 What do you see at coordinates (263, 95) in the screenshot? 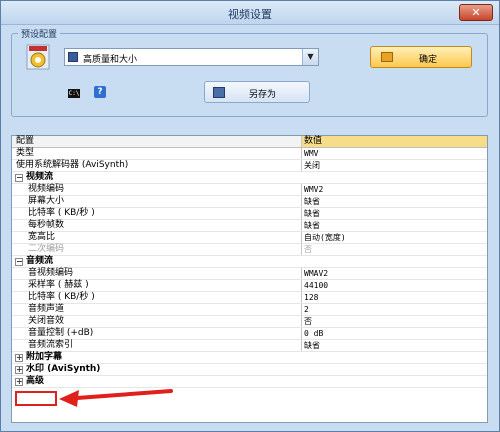
I see `save-as-label: 另存为` at bounding box center [263, 95].